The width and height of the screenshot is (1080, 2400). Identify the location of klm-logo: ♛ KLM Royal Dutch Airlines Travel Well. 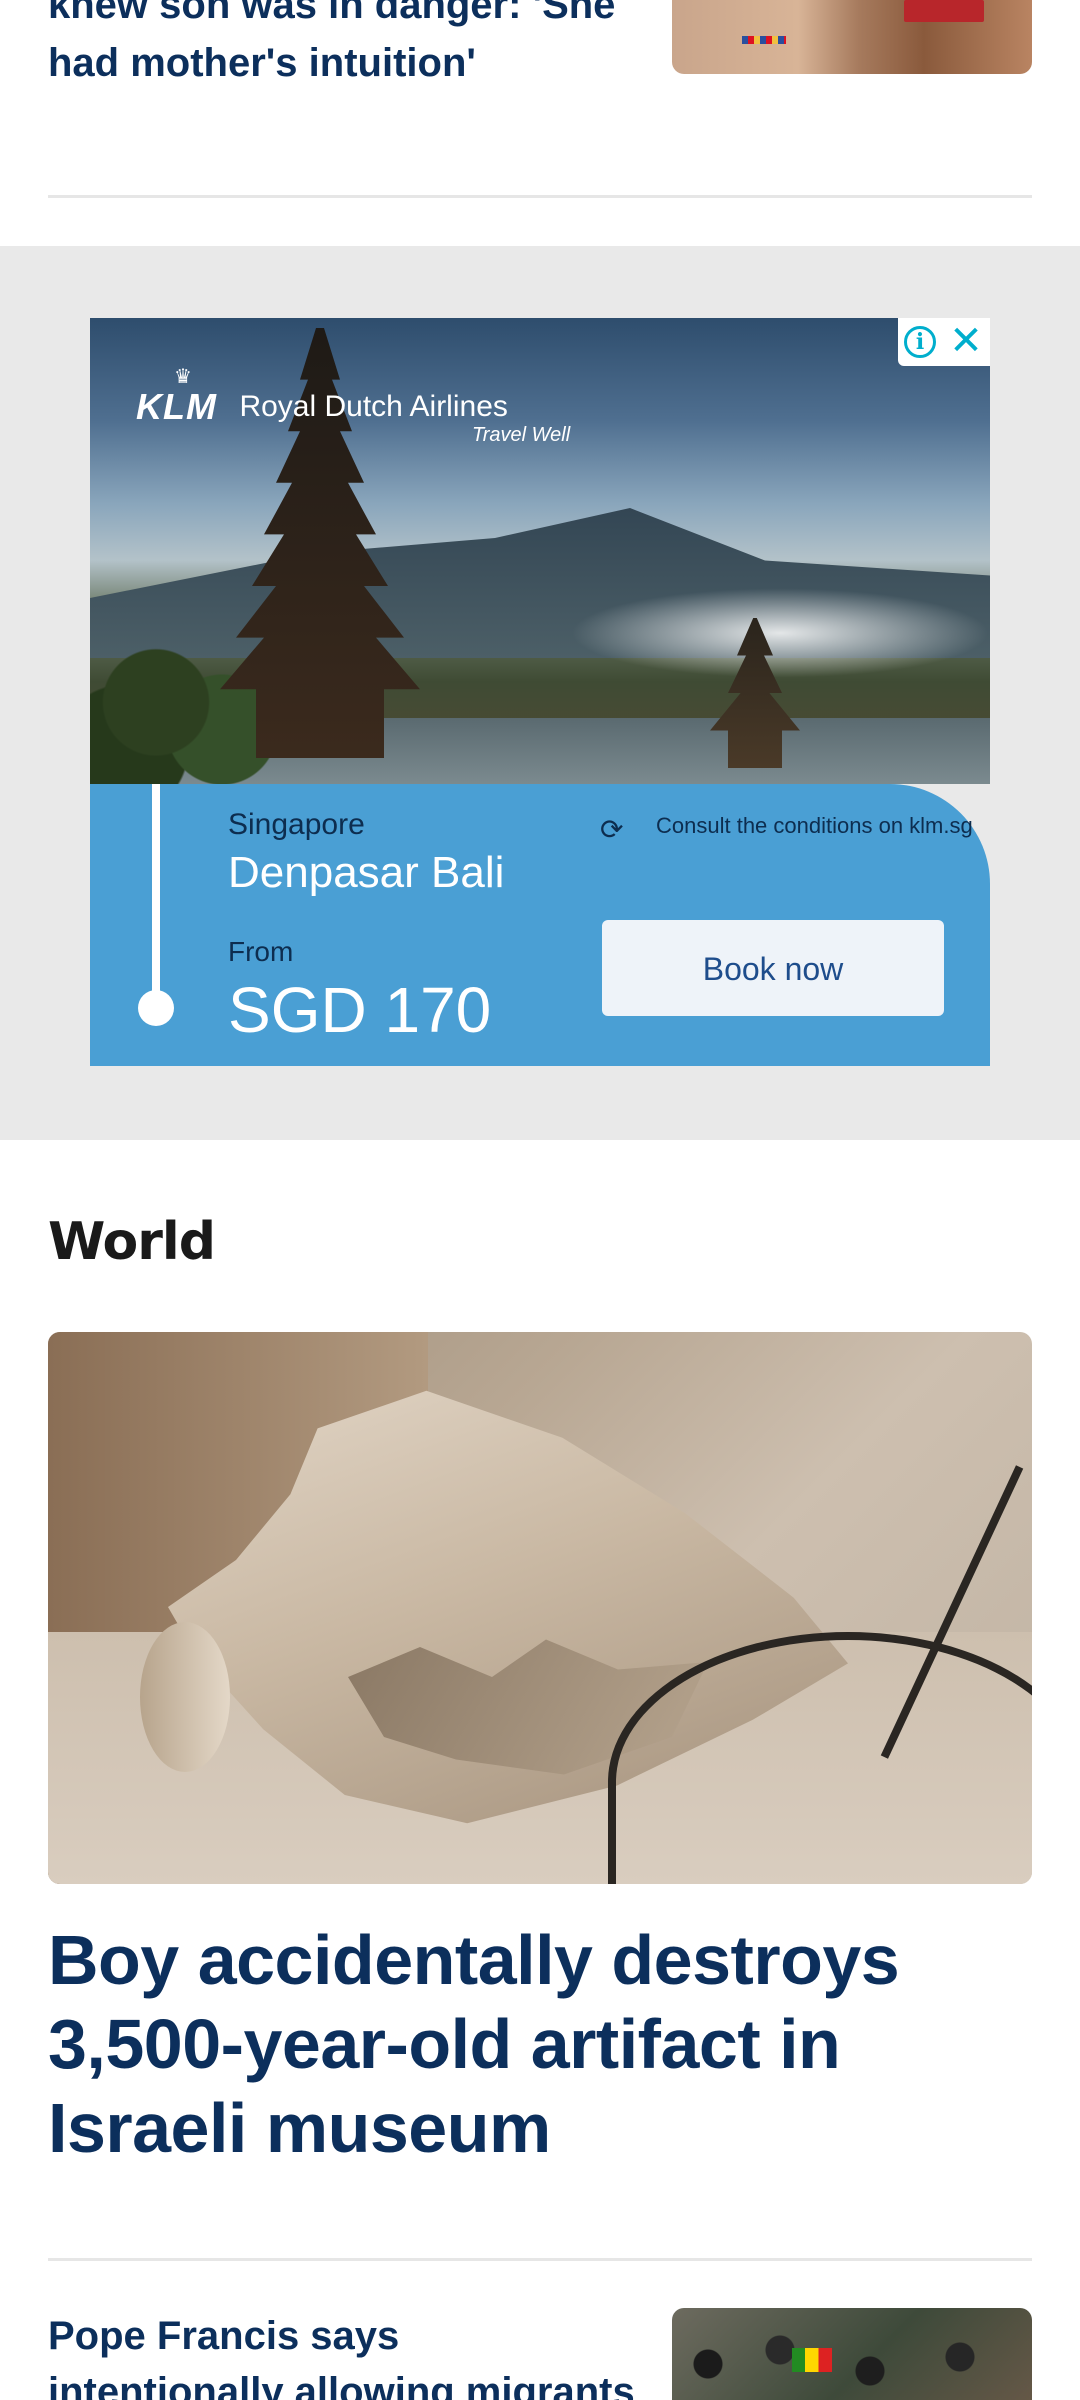
(353, 406).